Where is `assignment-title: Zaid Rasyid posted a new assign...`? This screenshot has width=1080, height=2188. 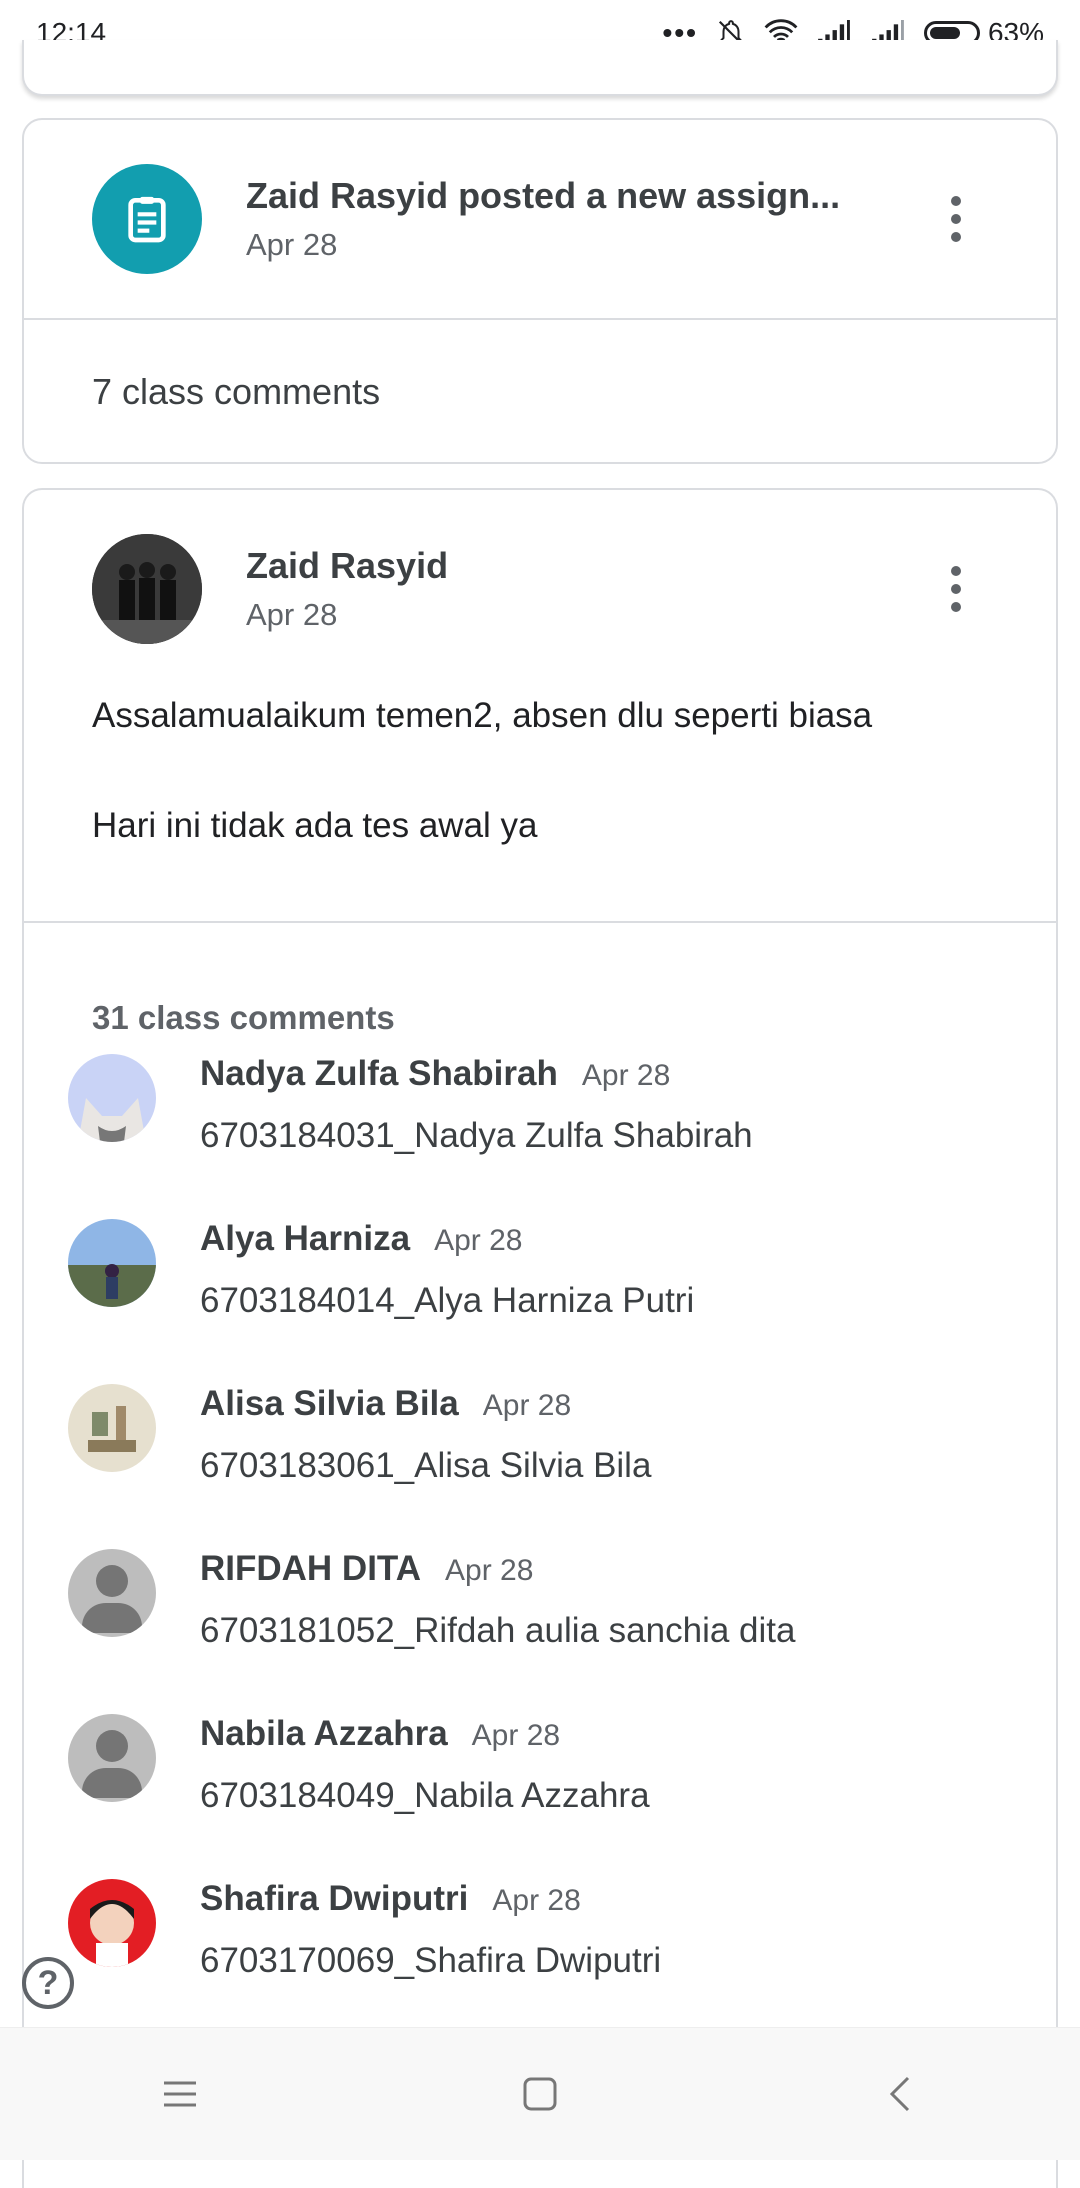
assignment-title: Zaid Rasyid posted a new assign... is located at coordinates (543, 195).